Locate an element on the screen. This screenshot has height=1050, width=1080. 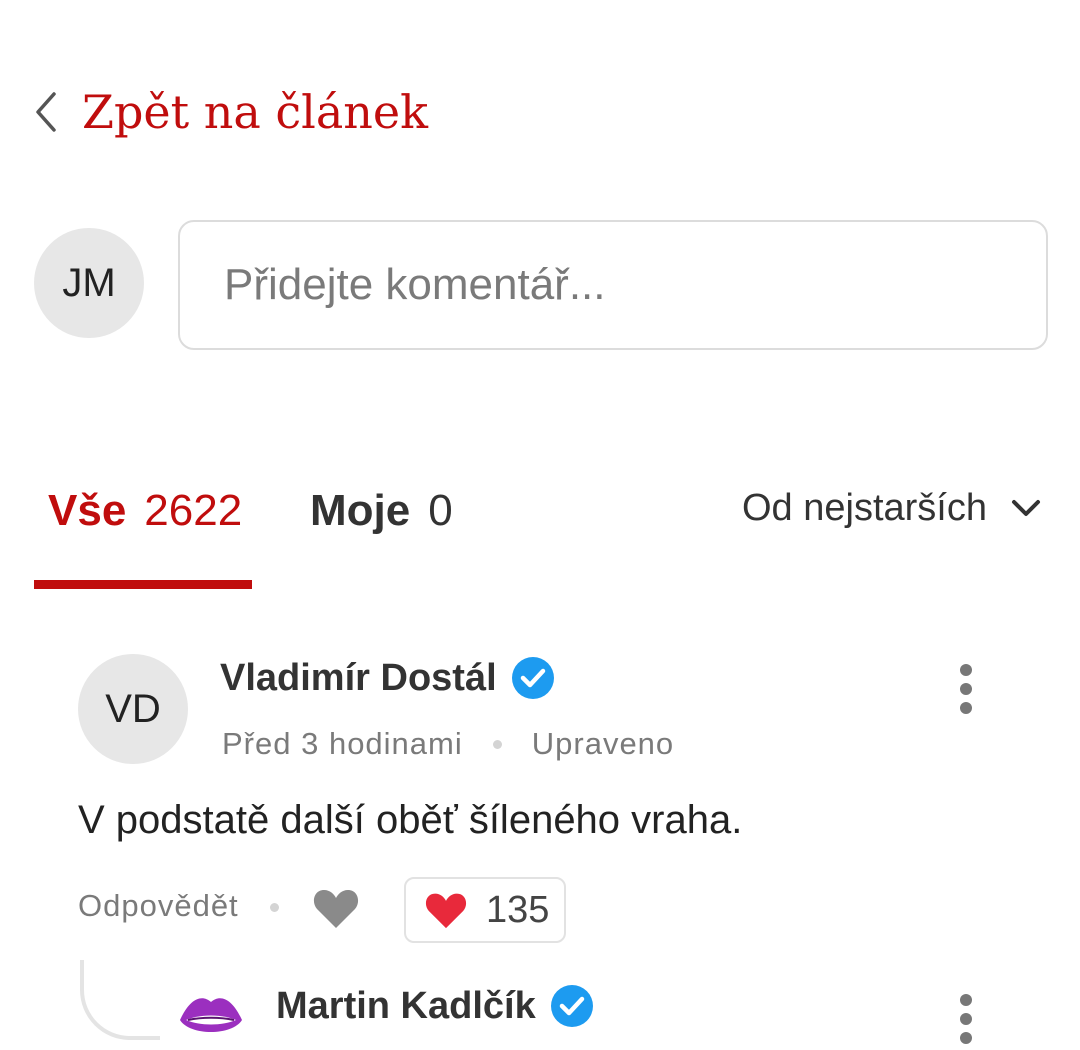
chevron-left-icon is located at coordinates (46, 112).